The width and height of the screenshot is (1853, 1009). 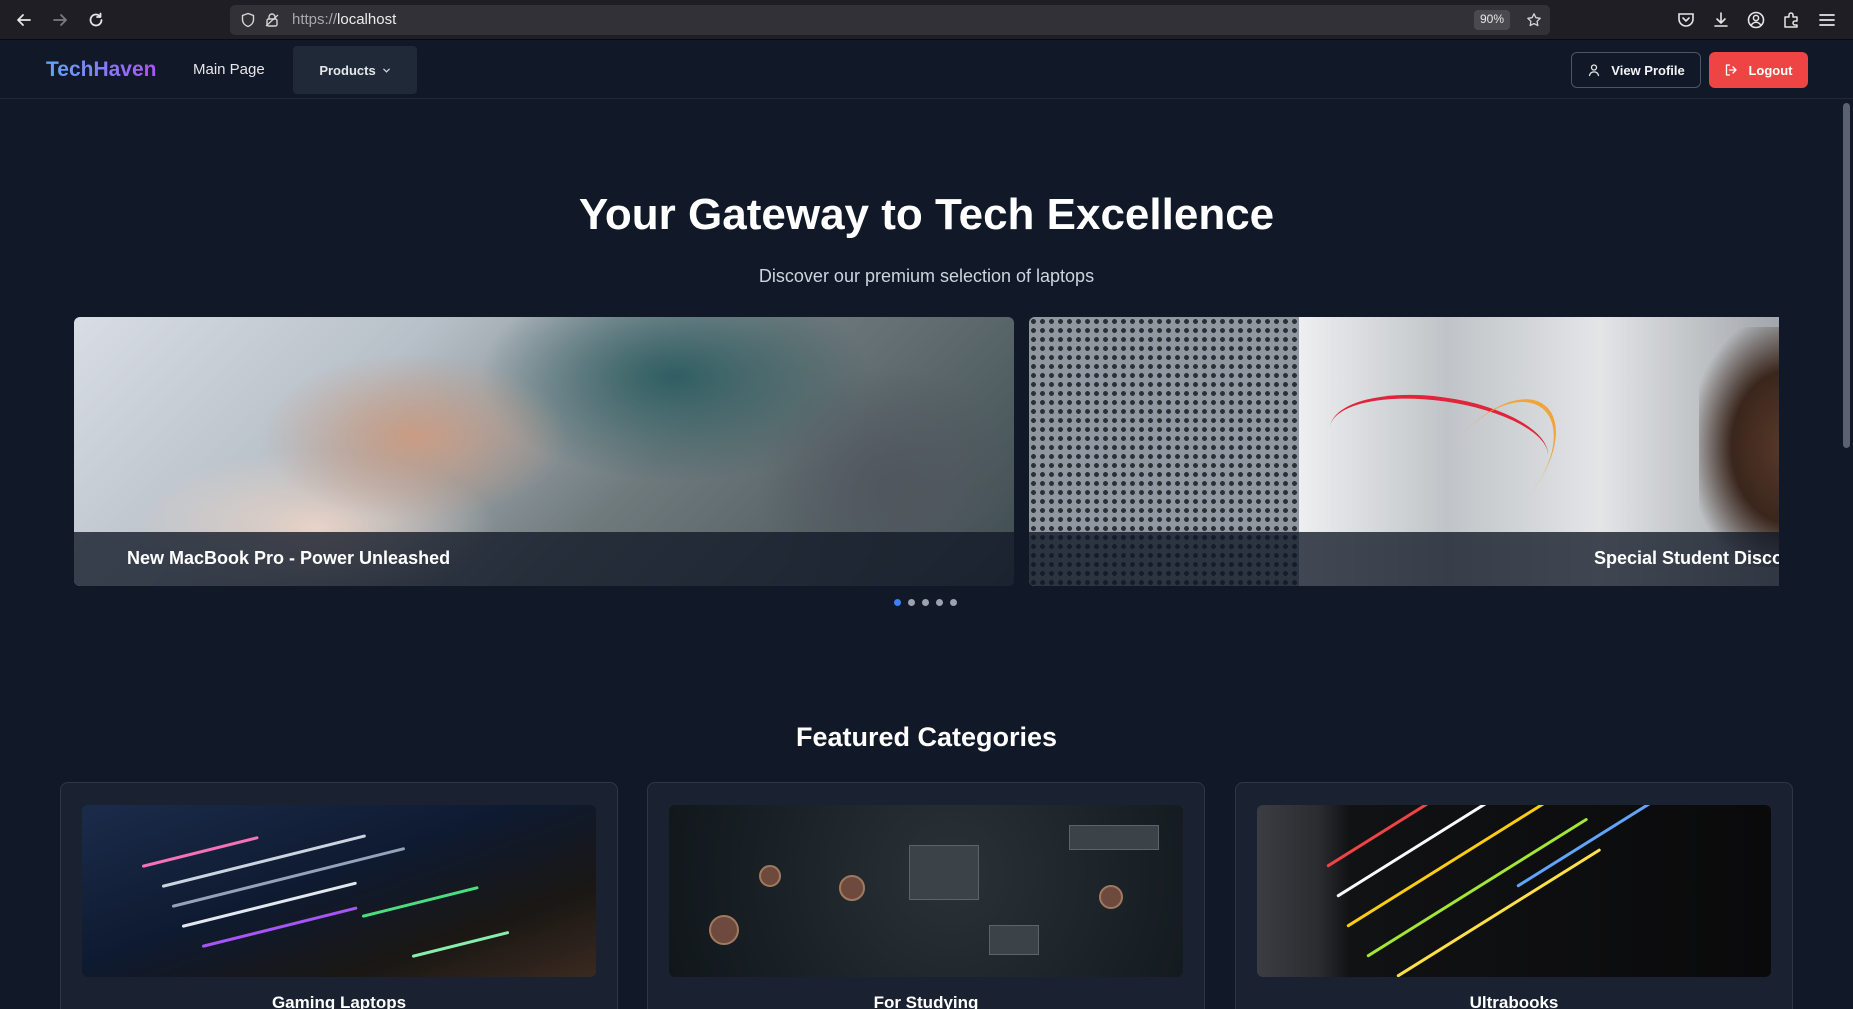 What do you see at coordinates (315, 19) in the screenshot?
I see `url-scheme: https://` at bounding box center [315, 19].